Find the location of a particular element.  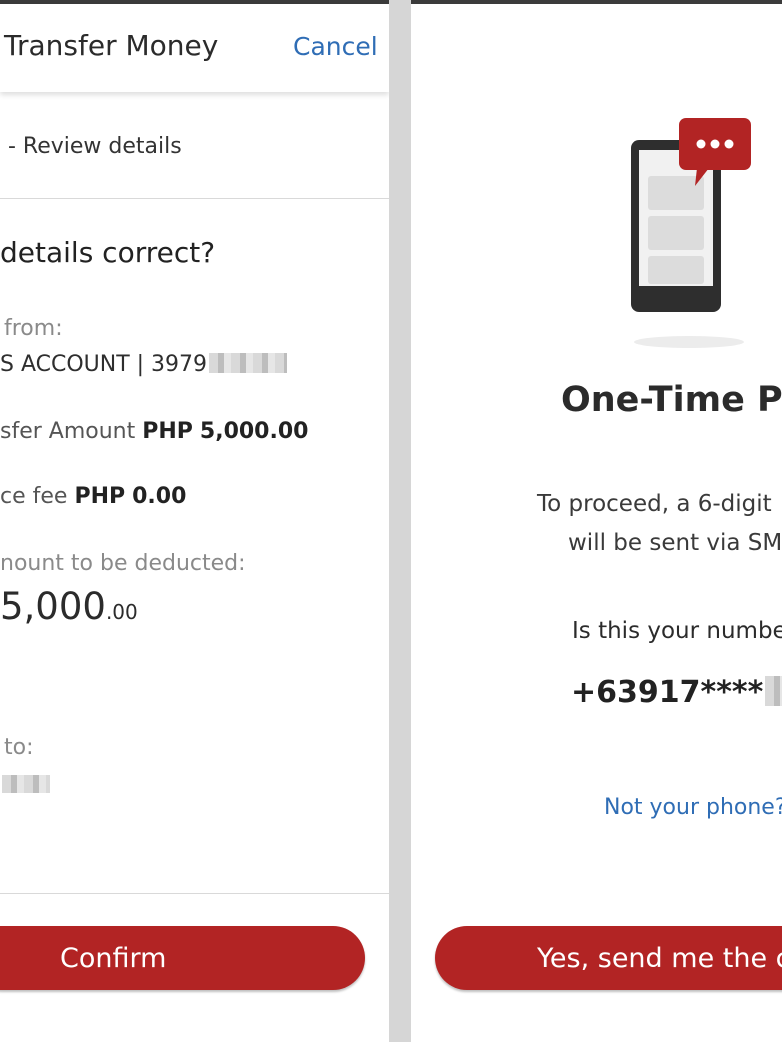

send-otp-button: Yes, send me the c is located at coordinates (608, 958).